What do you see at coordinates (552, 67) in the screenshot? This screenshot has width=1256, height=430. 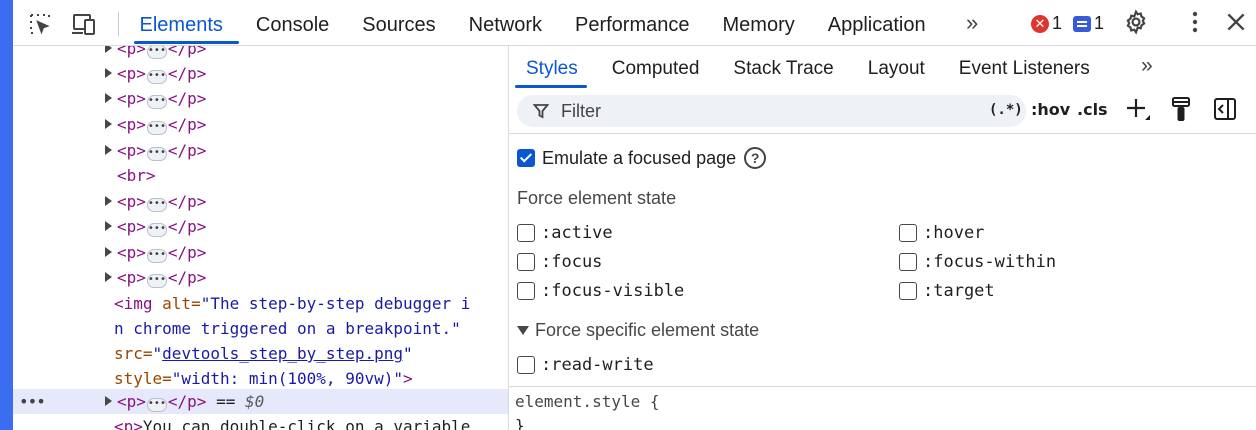 I see `tab-styles: Styles` at bounding box center [552, 67].